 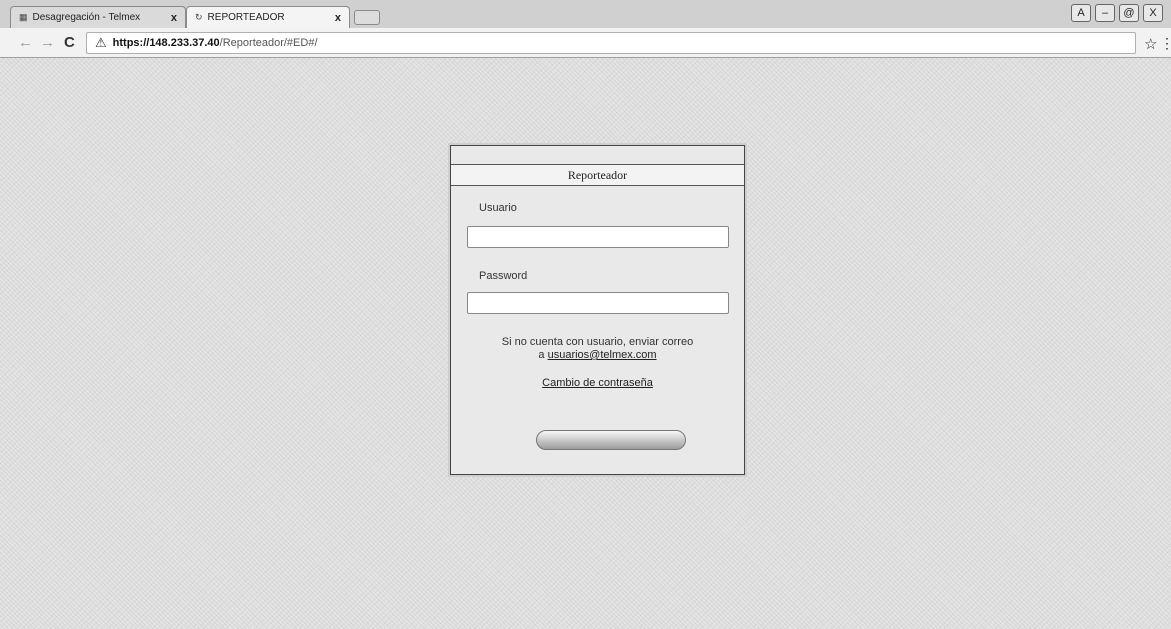 I want to click on login-button, so click(x=611, y=440).